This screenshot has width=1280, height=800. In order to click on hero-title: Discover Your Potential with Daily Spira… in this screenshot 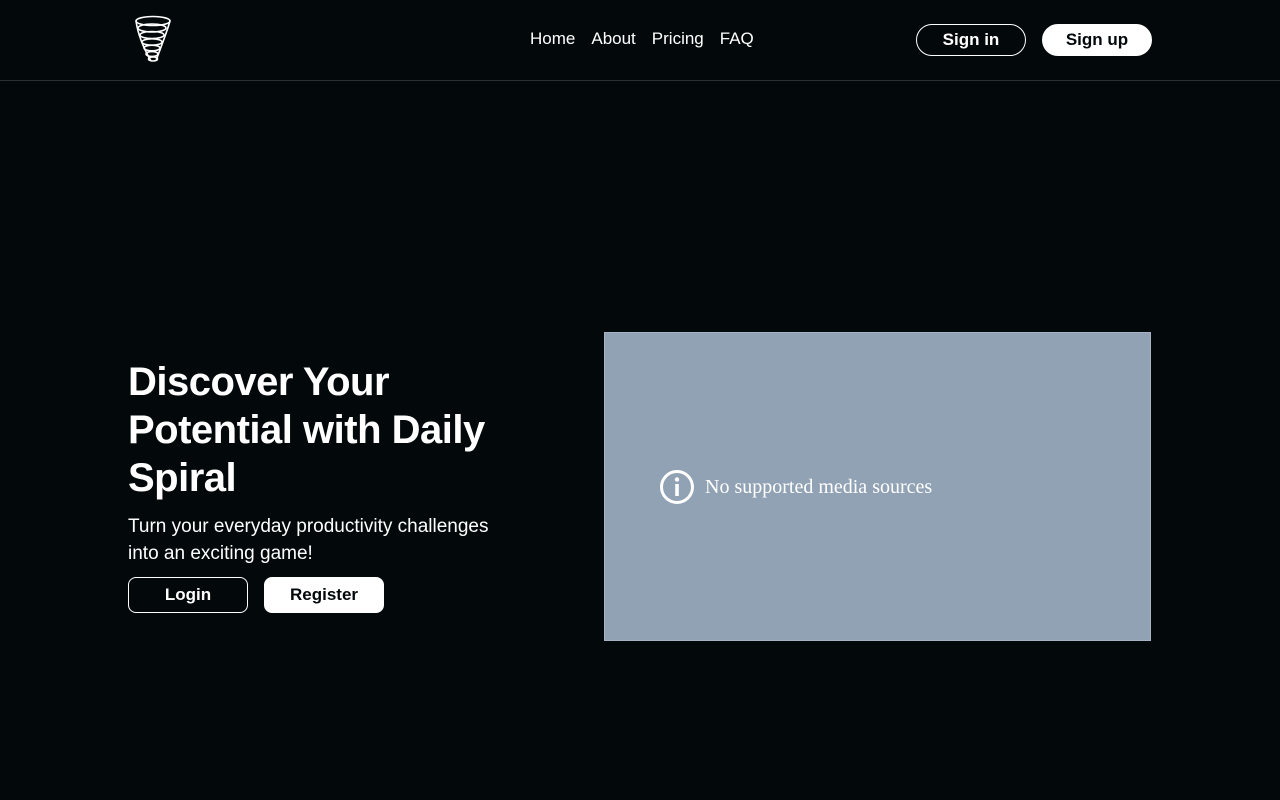, I will do `click(306, 430)`.